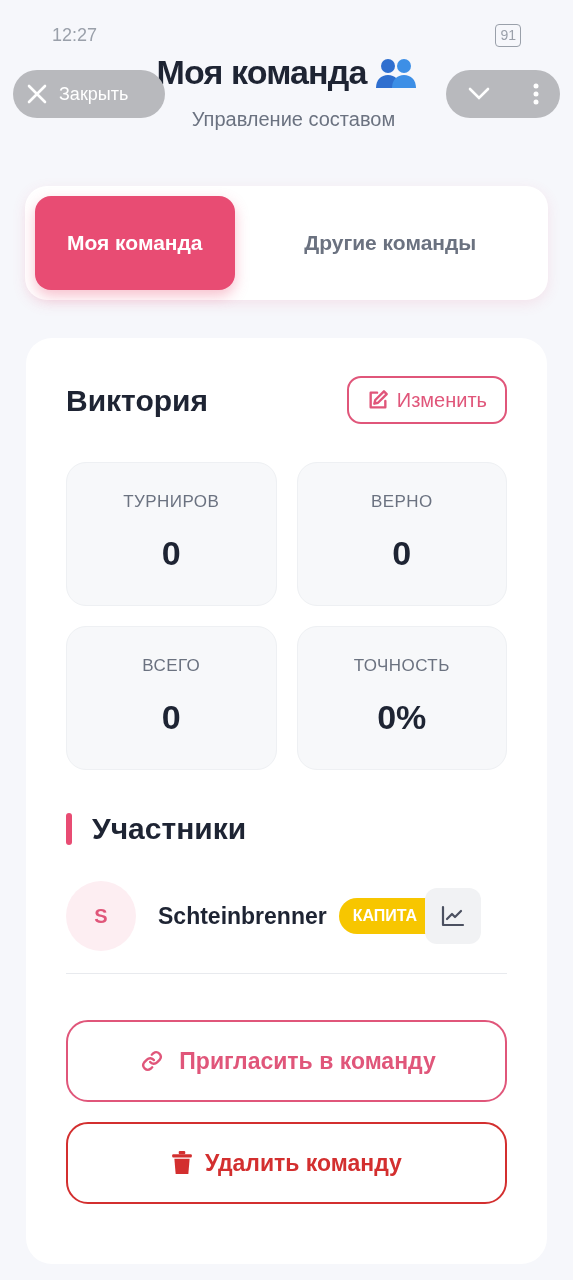 Image resolution: width=573 pixels, height=1280 pixels. I want to click on member-name: Schteinbrenner, so click(242, 916).